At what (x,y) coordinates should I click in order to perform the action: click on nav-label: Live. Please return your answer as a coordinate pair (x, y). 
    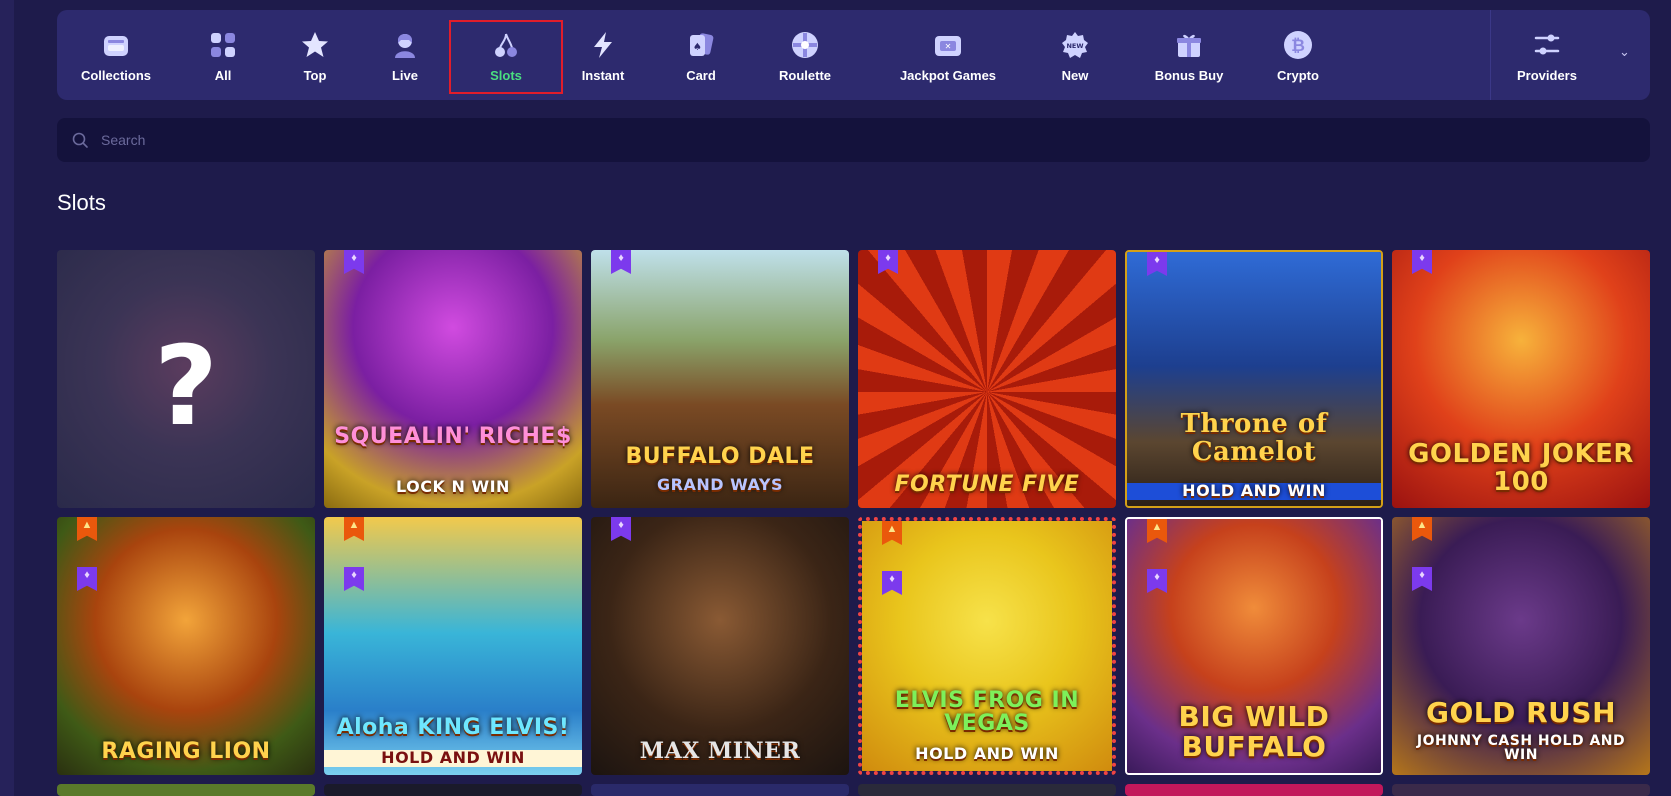
    Looking at the image, I should click on (404, 75).